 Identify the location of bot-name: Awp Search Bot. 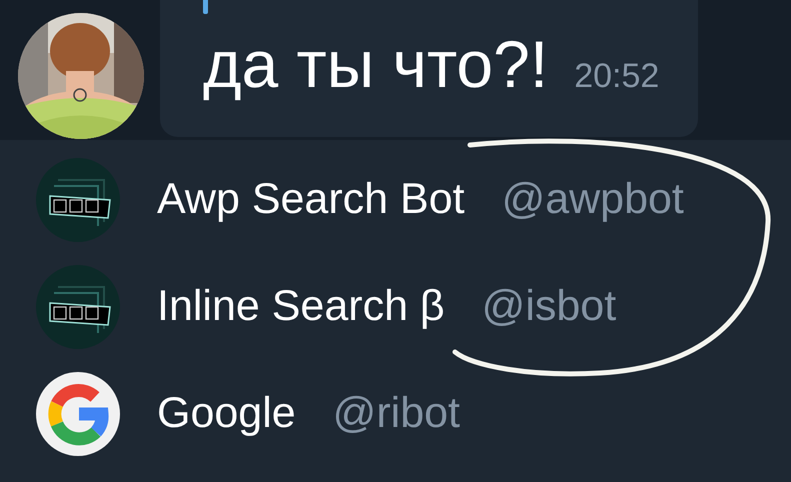
(311, 199).